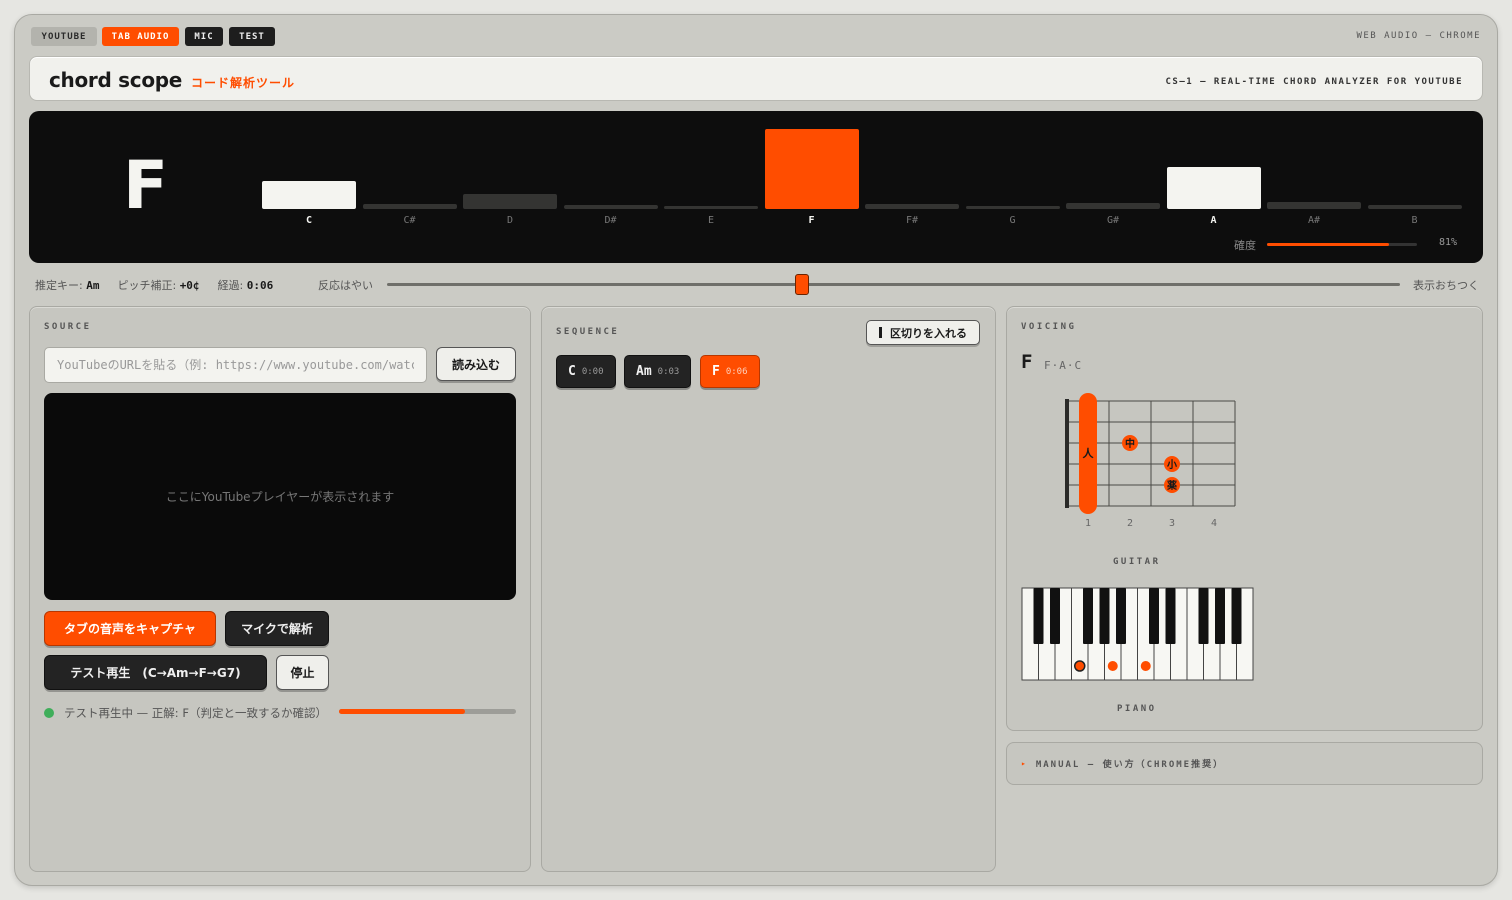  What do you see at coordinates (1113, 220) in the screenshot?
I see `chroma-note-label: G#` at bounding box center [1113, 220].